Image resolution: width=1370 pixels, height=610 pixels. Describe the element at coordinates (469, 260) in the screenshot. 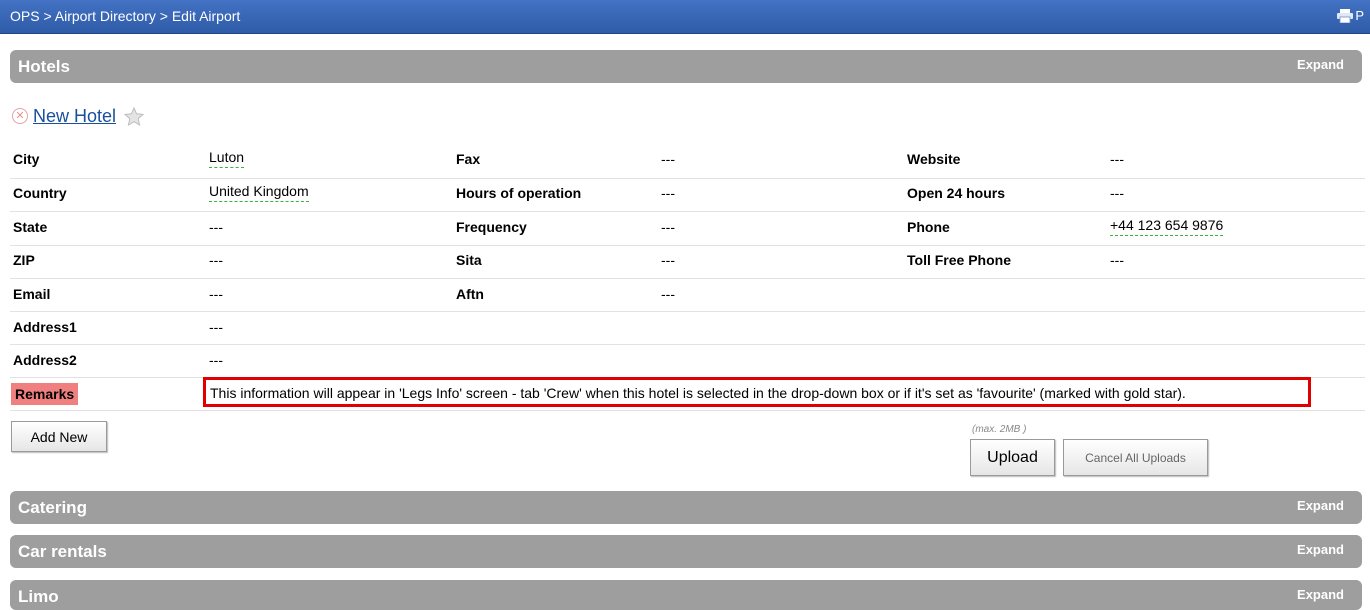

I see `sita-label: Sita` at that location.